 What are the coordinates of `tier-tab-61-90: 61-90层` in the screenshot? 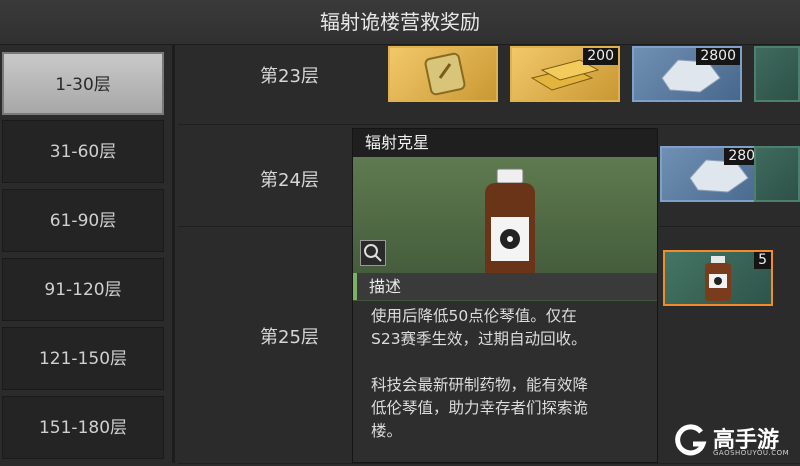 It's located at (83, 220).